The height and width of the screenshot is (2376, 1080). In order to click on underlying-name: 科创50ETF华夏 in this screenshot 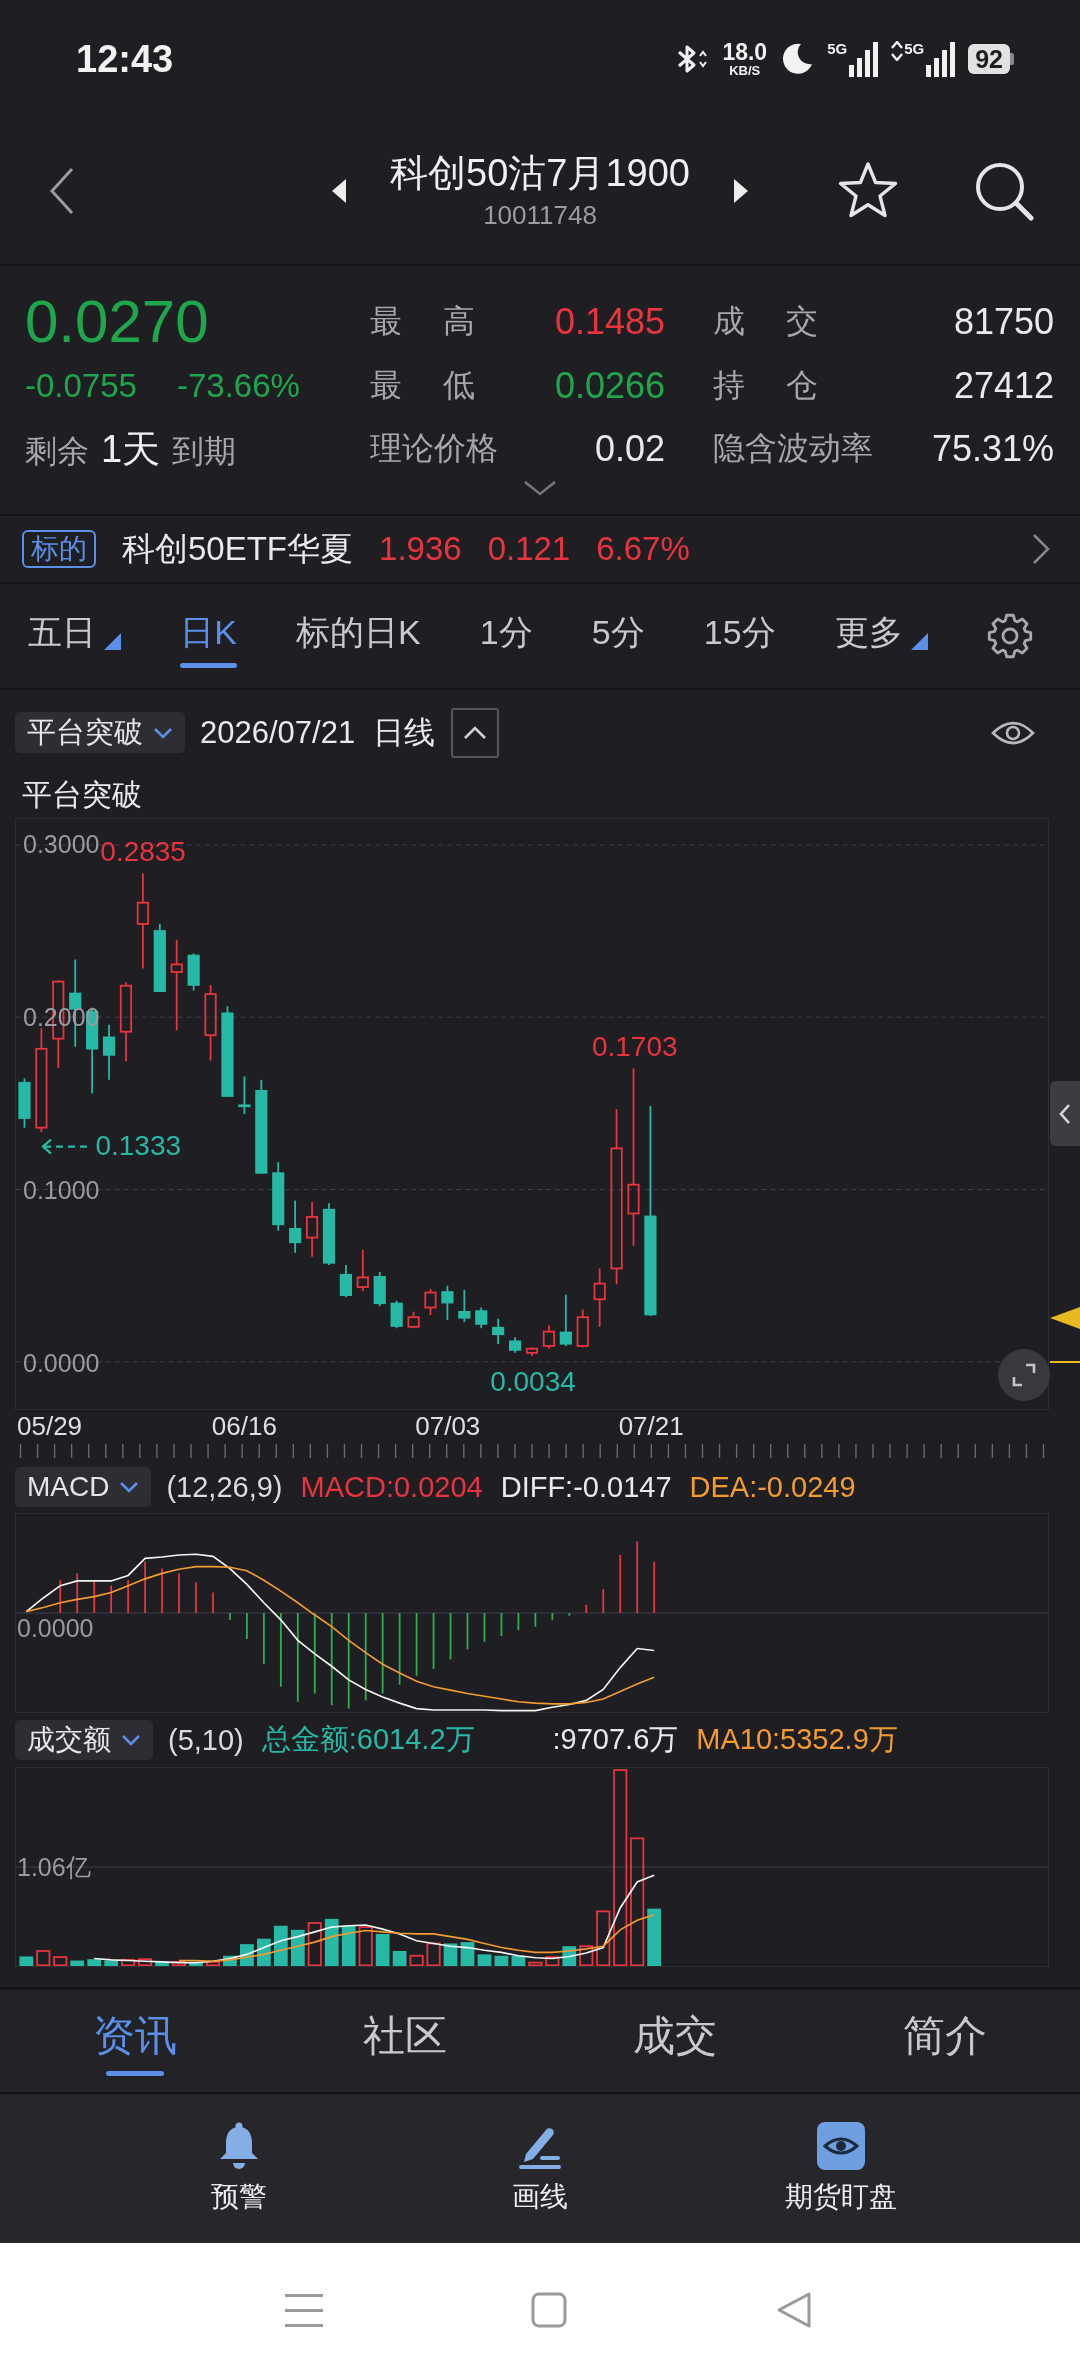, I will do `click(238, 549)`.